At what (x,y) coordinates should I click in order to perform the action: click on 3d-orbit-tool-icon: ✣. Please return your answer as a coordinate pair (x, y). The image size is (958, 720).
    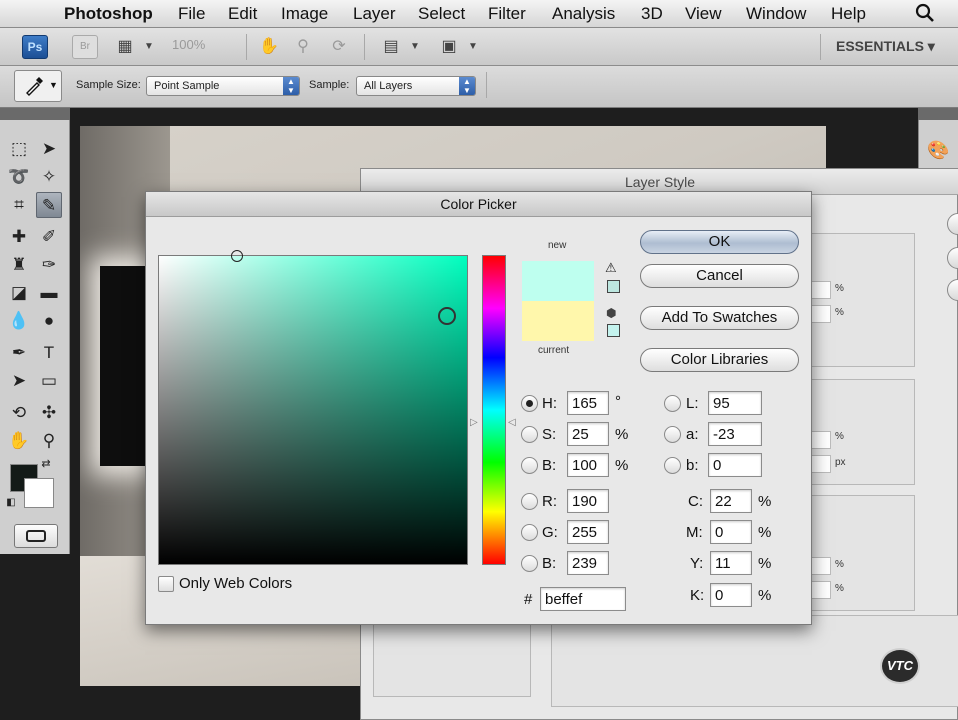
    Looking at the image, I should click on (49, 413).